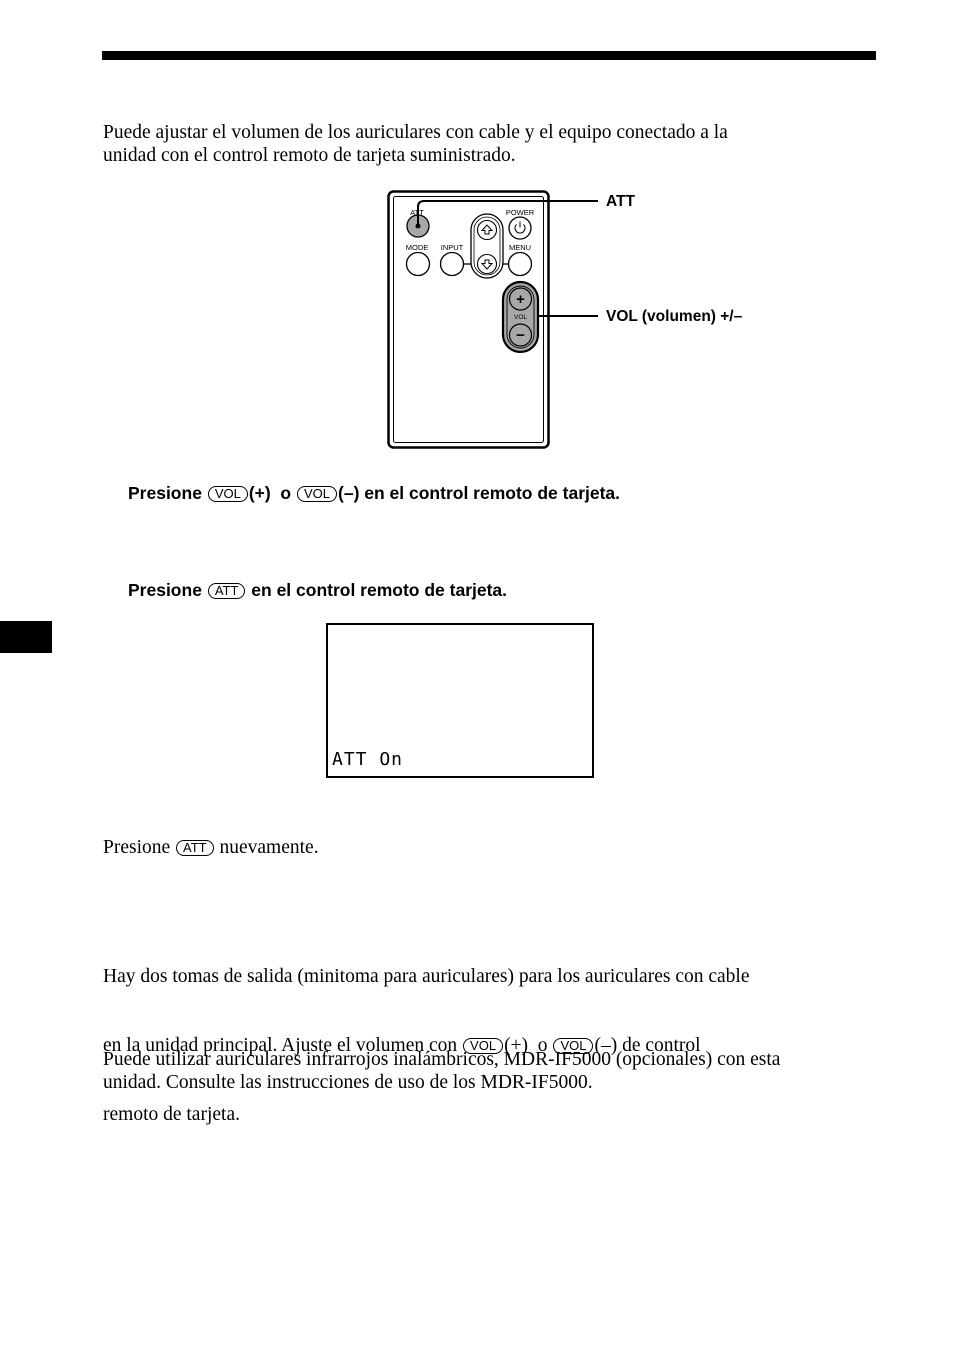  What do you see at coordinates (520, 228) in the screenshot?
I see `power-button` at bounding box center [520, 228].